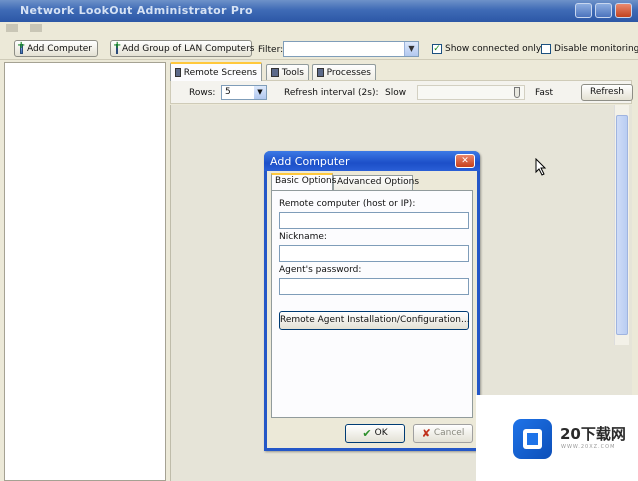 Image resolution: width=638 pixels, height=481 pixels. I want to click on add-group-button: Add Group of LAN Computers, so click(182, 48).